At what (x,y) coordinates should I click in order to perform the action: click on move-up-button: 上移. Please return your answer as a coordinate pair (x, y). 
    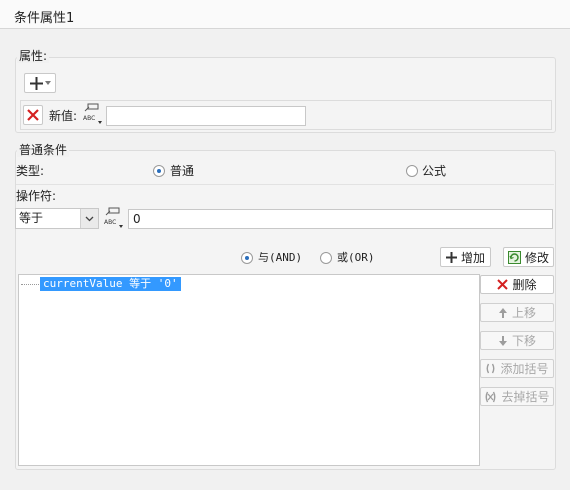
    Looking at the image, I should click on (517, 312).